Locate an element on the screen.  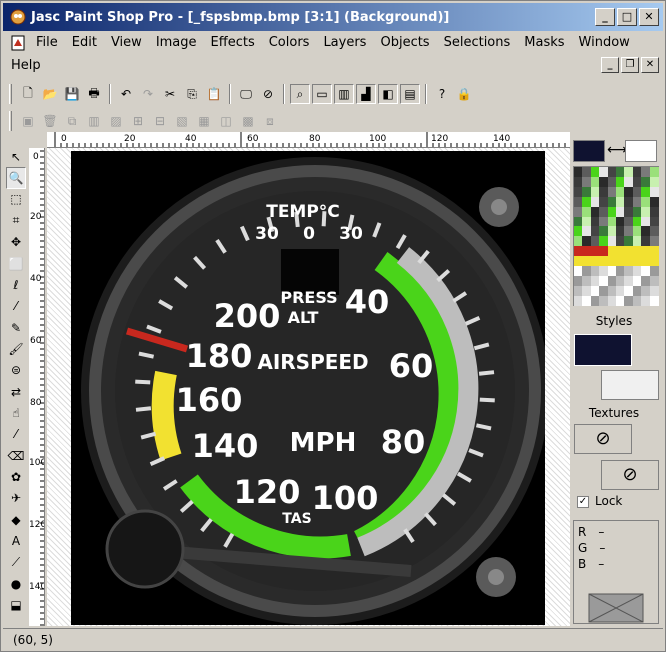
layer-group-icon: ▦ is located at coordinates (204, 121).